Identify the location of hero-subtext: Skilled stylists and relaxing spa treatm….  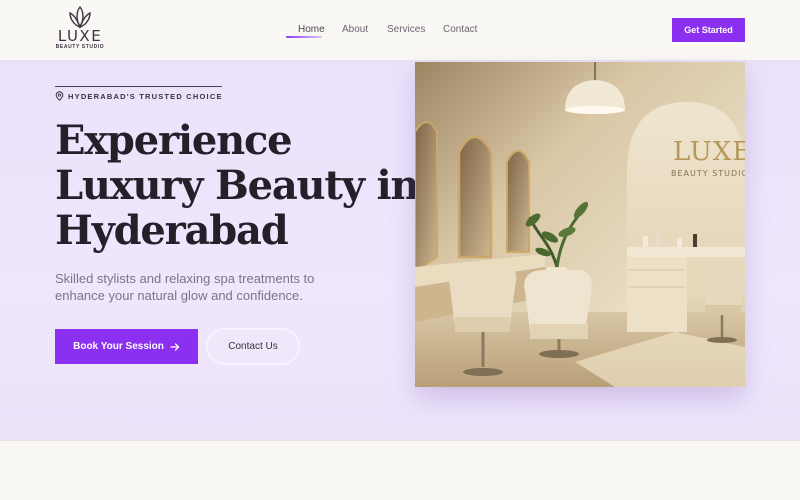
(185, 287).